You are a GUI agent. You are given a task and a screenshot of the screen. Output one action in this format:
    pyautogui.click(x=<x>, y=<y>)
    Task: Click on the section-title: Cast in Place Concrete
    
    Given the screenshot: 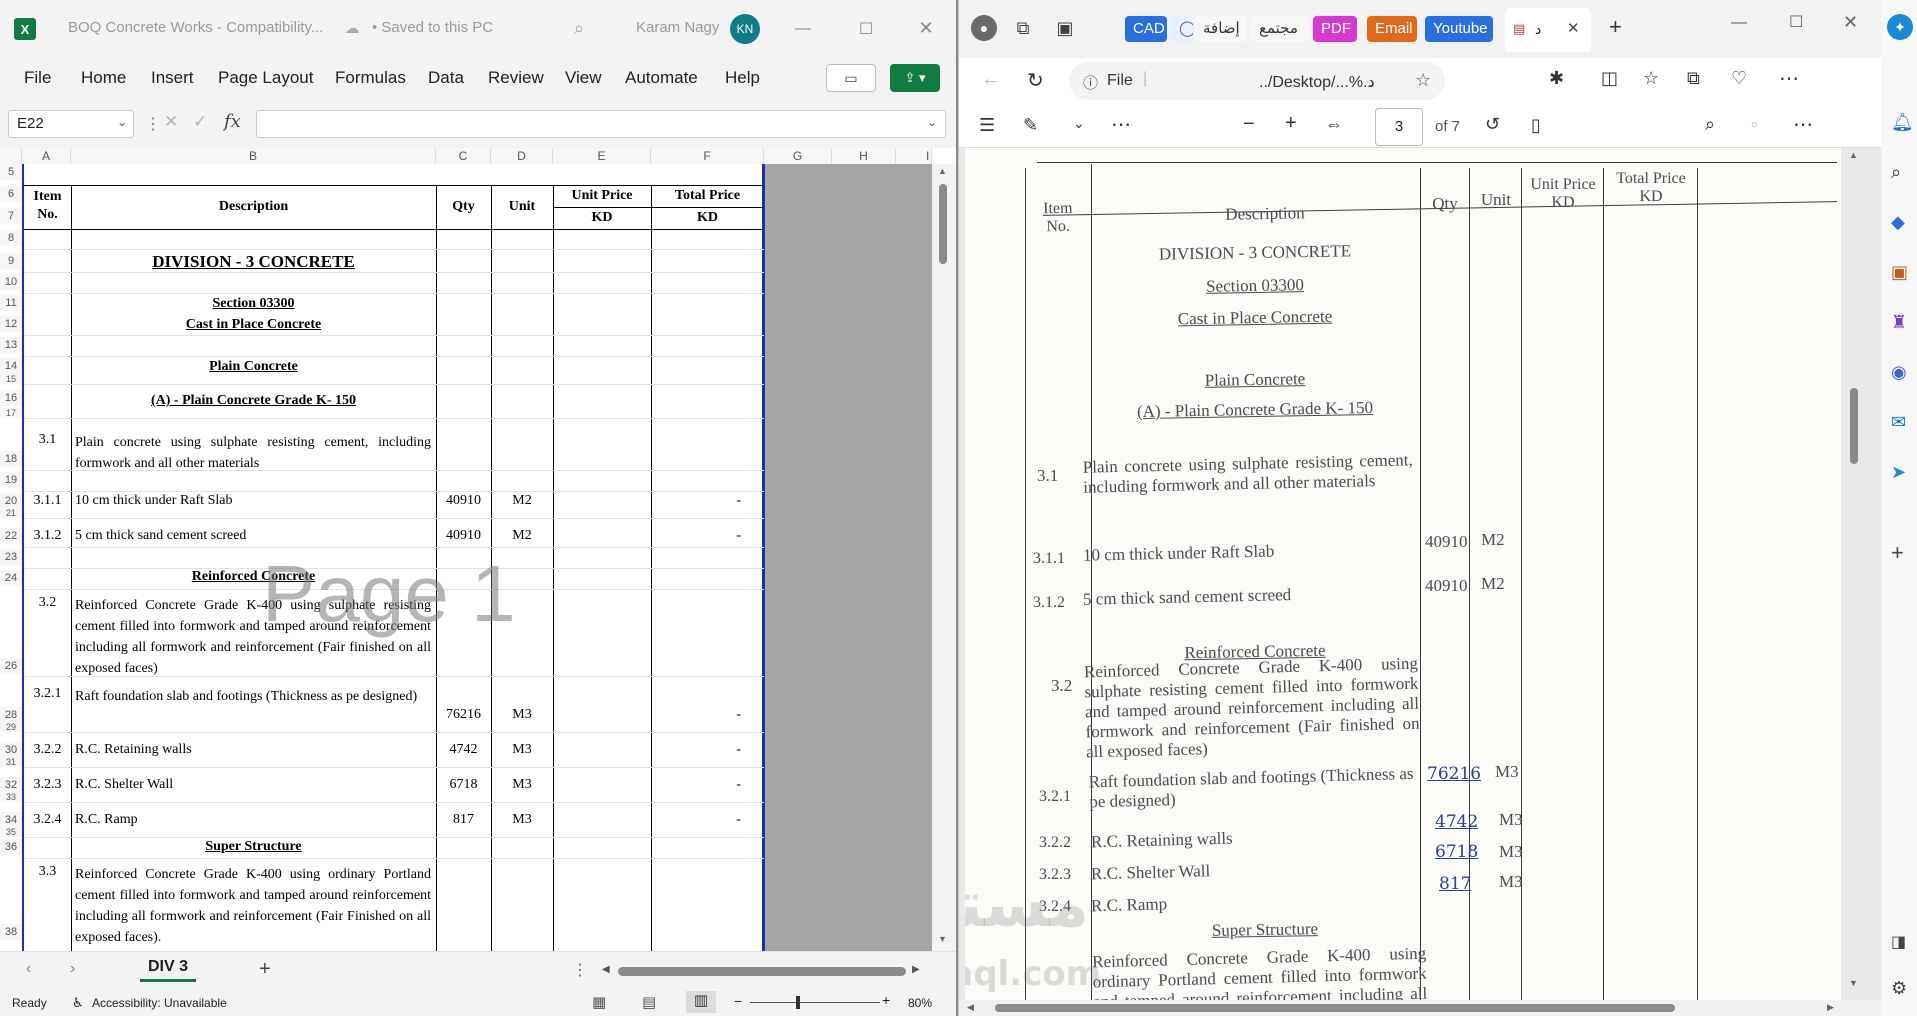 What is the action you would take?
    pyautogui.click(x=253, y=325)
    